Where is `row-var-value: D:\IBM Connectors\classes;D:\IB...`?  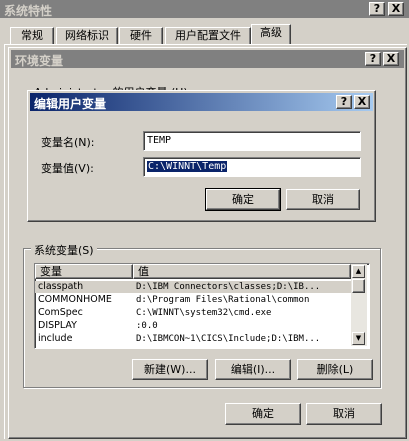 row-var-value: D:\IBM Connectors\classes;D:\IB... is located at coordinates (228, 287).